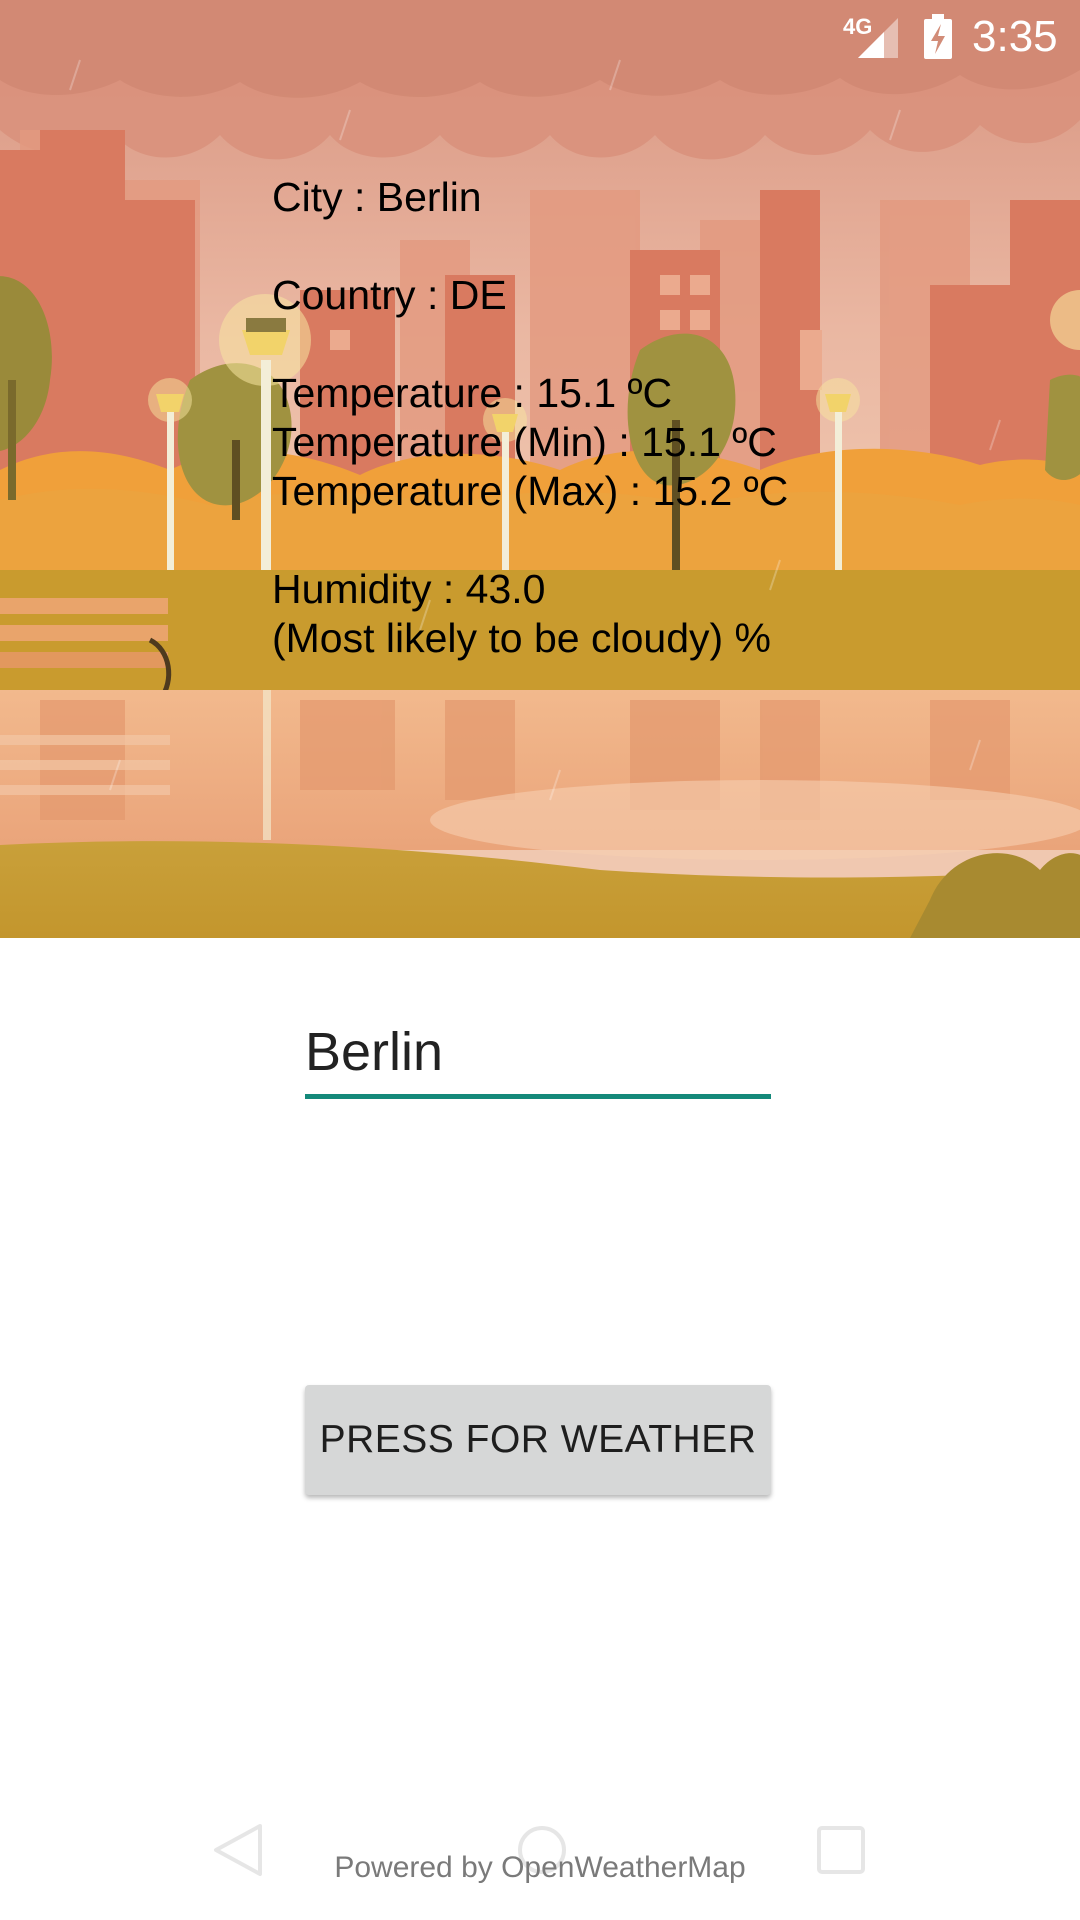 The image size is (1080, 1920). Describe the element at coordinates (538, 1096) in the screenshot. I see `city-input-underline` at that location.